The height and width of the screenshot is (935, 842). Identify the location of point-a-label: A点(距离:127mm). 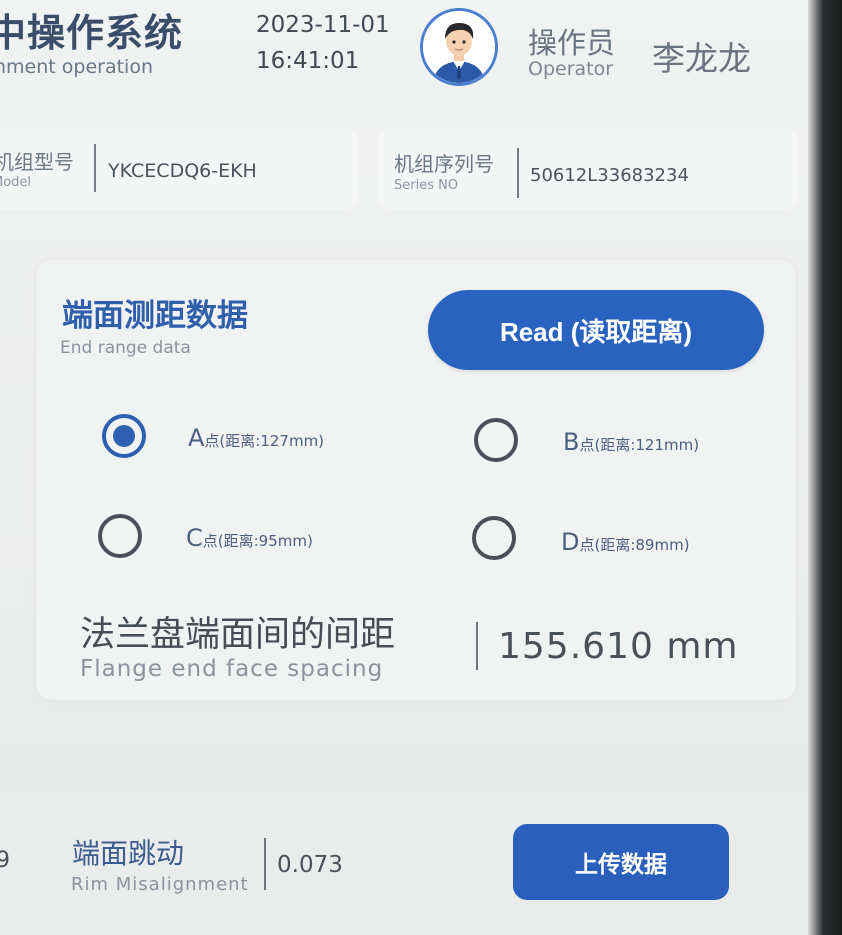
(256, 438).